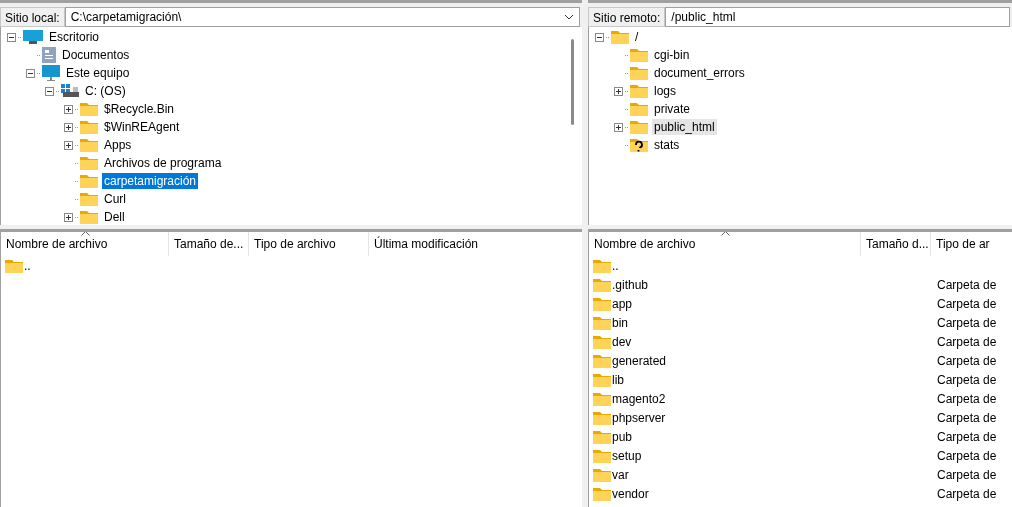 The height and width of the screenshot is (507, 1012). Describe the element at coordinates (622, 303) in the screenshot. I see `file-name: app` at that location.